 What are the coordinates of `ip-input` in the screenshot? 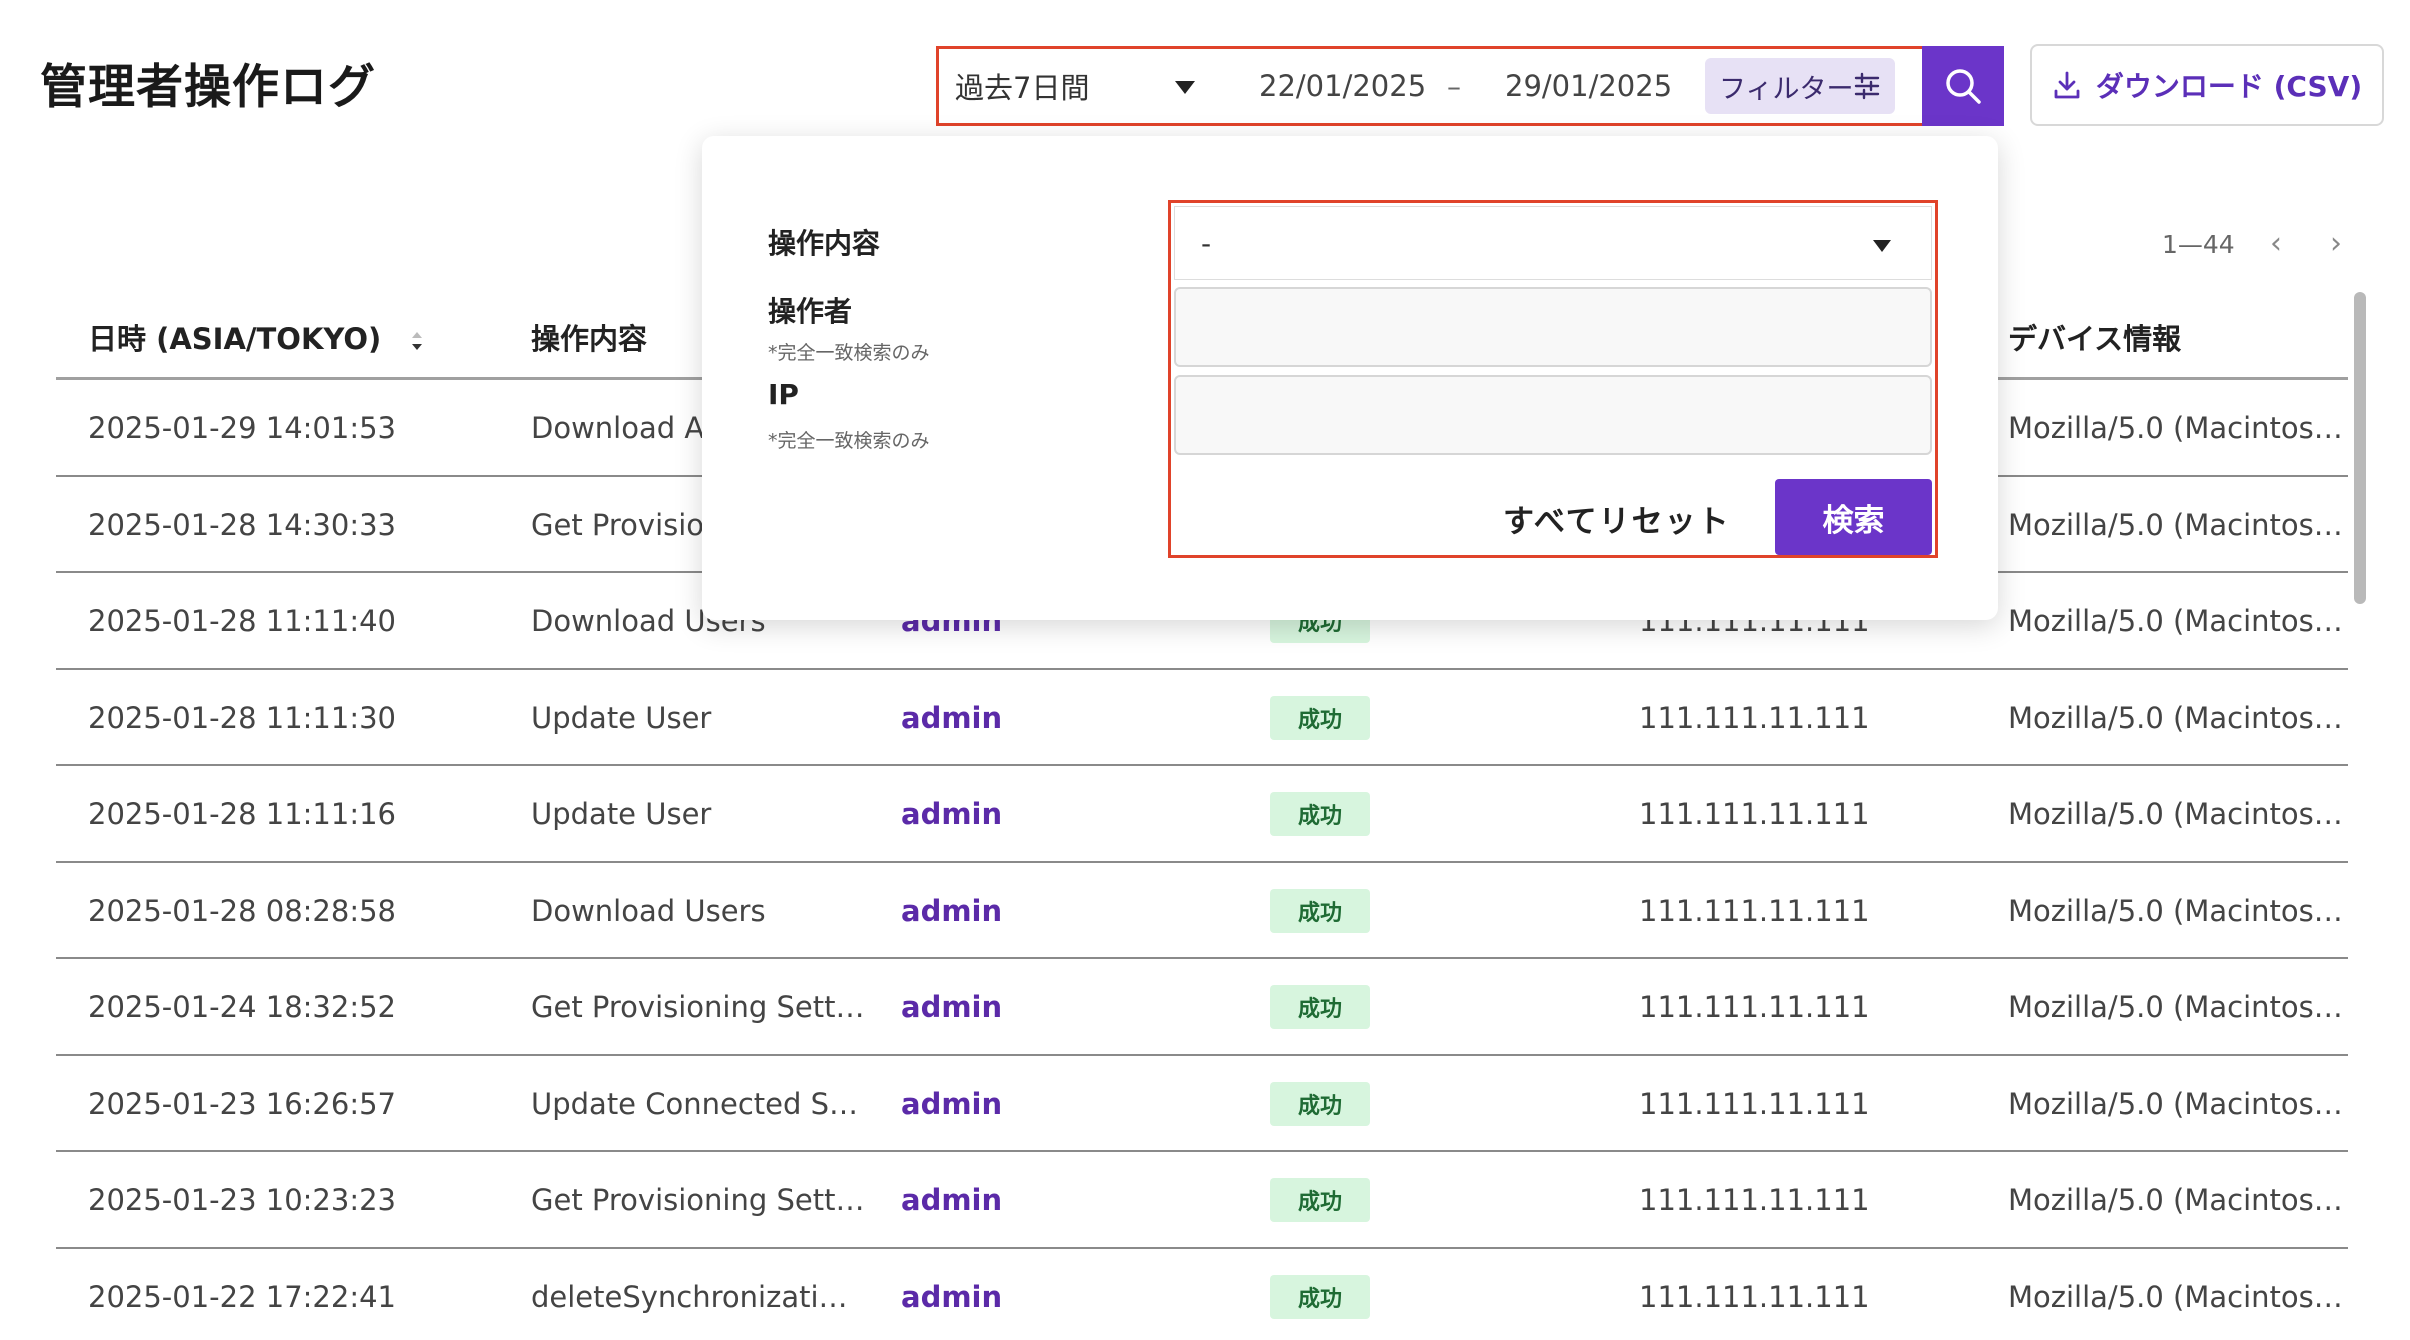 It's located at (1553, 415).